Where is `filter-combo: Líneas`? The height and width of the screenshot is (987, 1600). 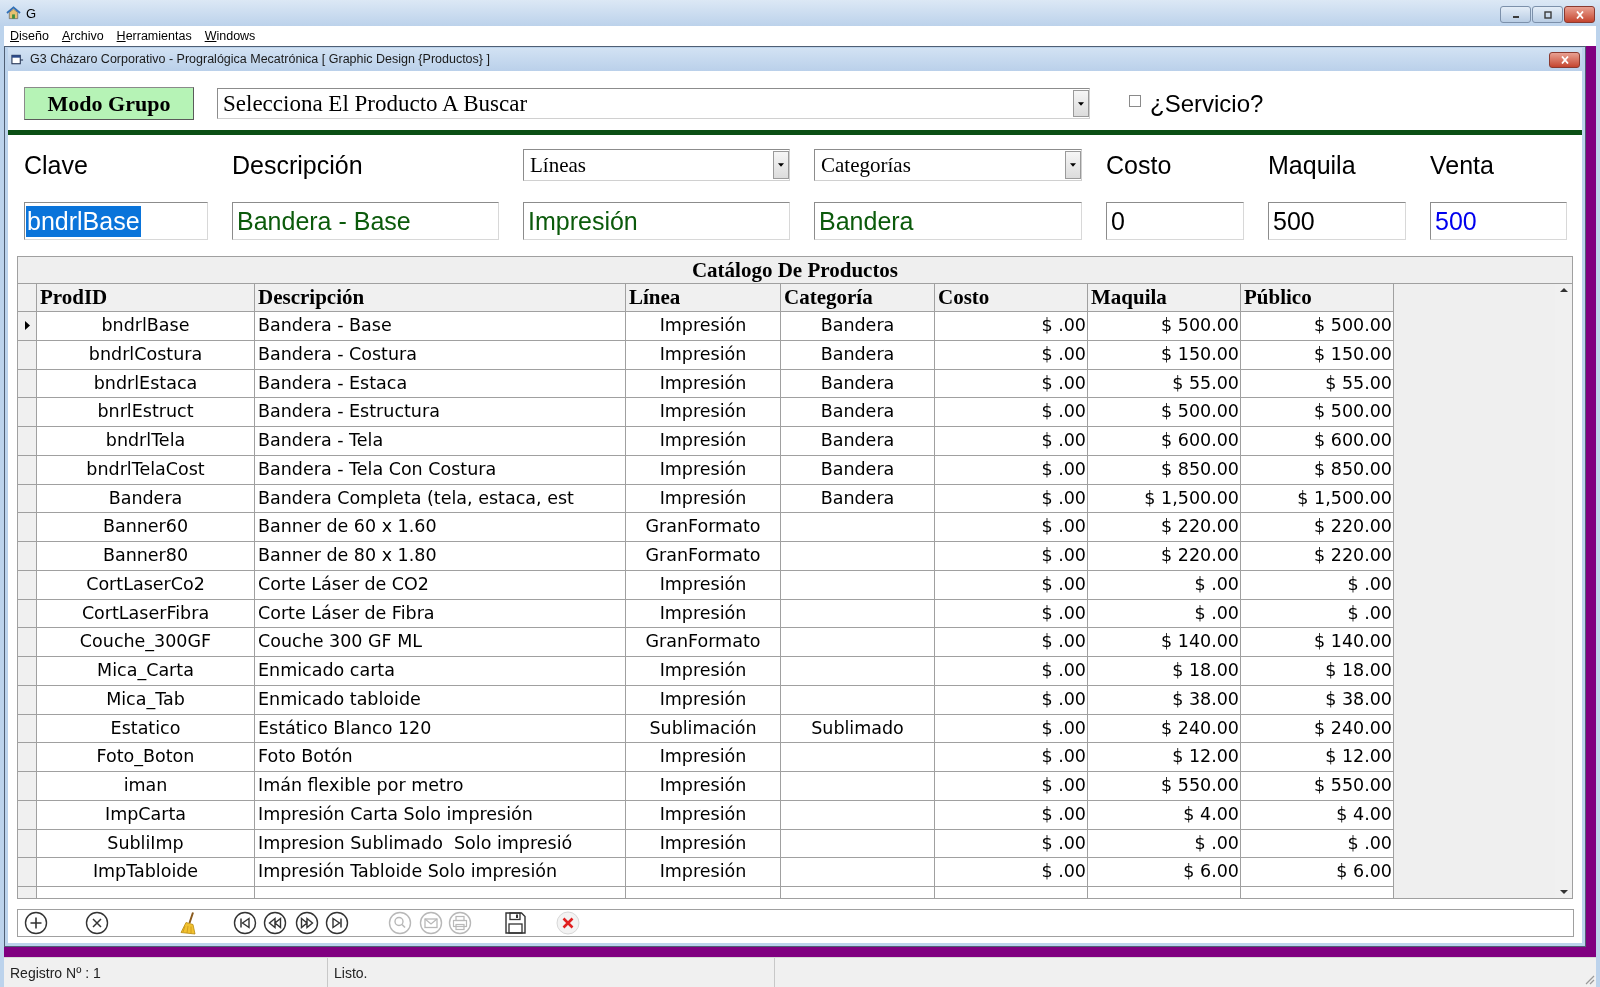 filter-combo: Líneas is located at coordinates (656, 165).